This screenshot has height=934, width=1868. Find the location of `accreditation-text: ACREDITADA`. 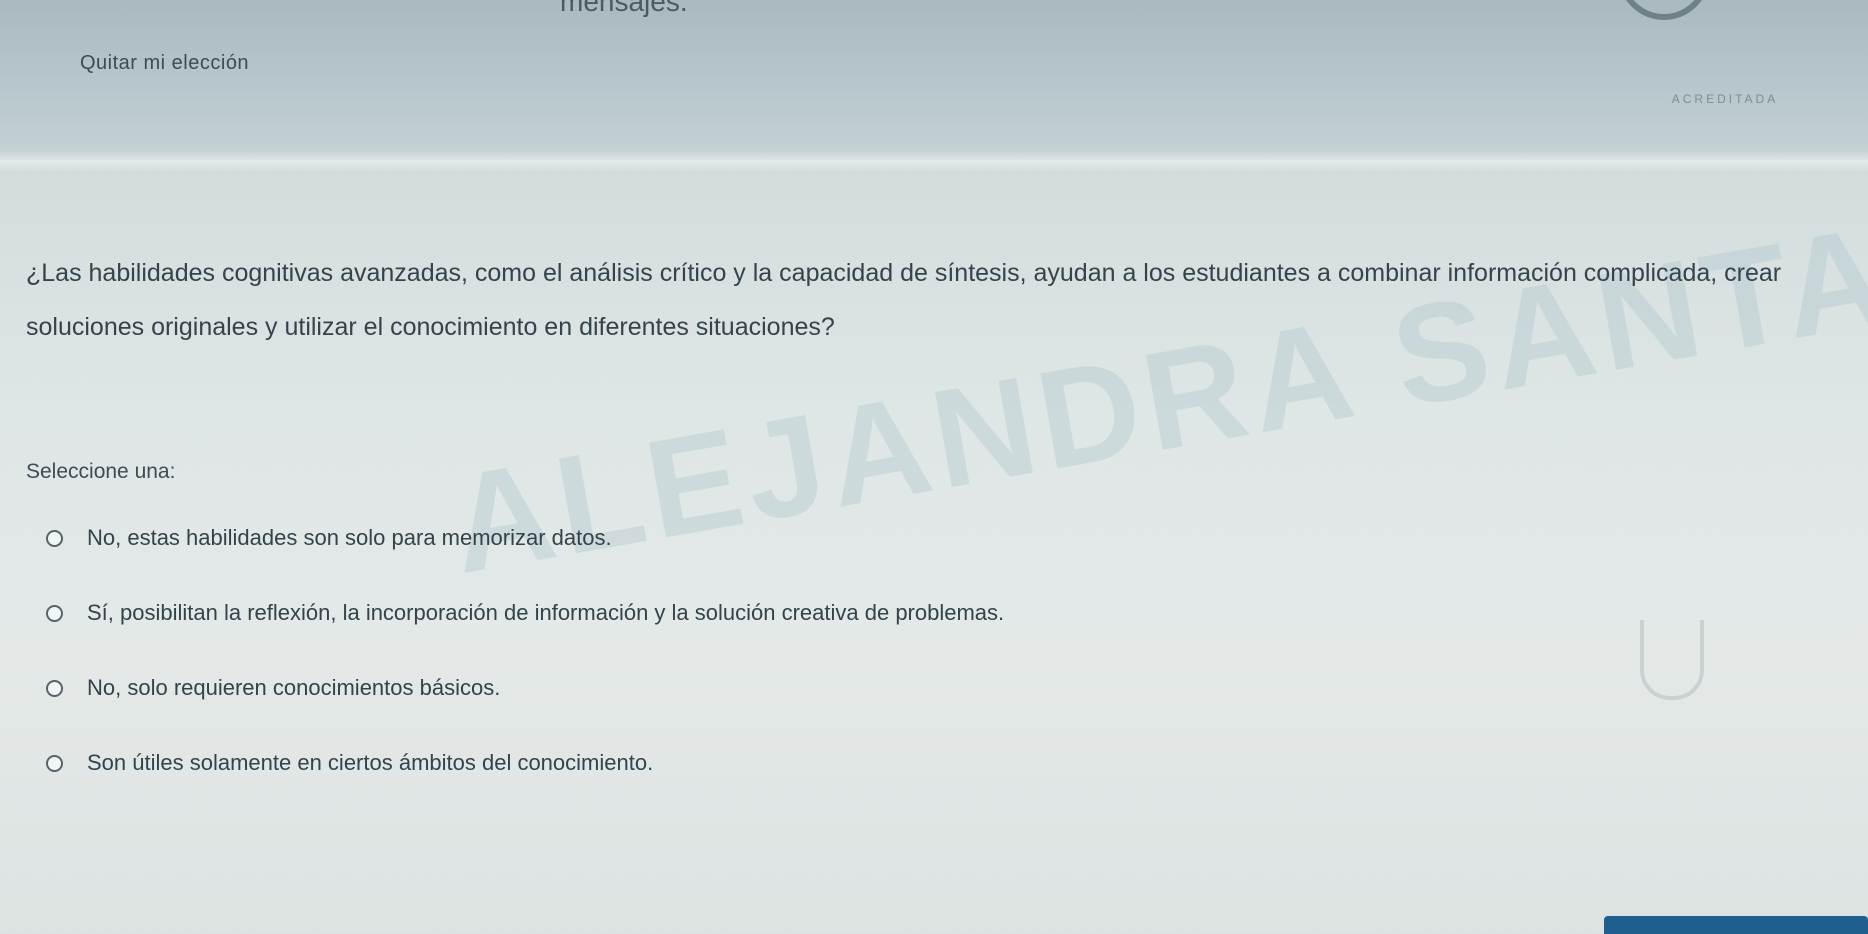

accreditation-text: ACREDITADA is located at coordinates (1725, 99).